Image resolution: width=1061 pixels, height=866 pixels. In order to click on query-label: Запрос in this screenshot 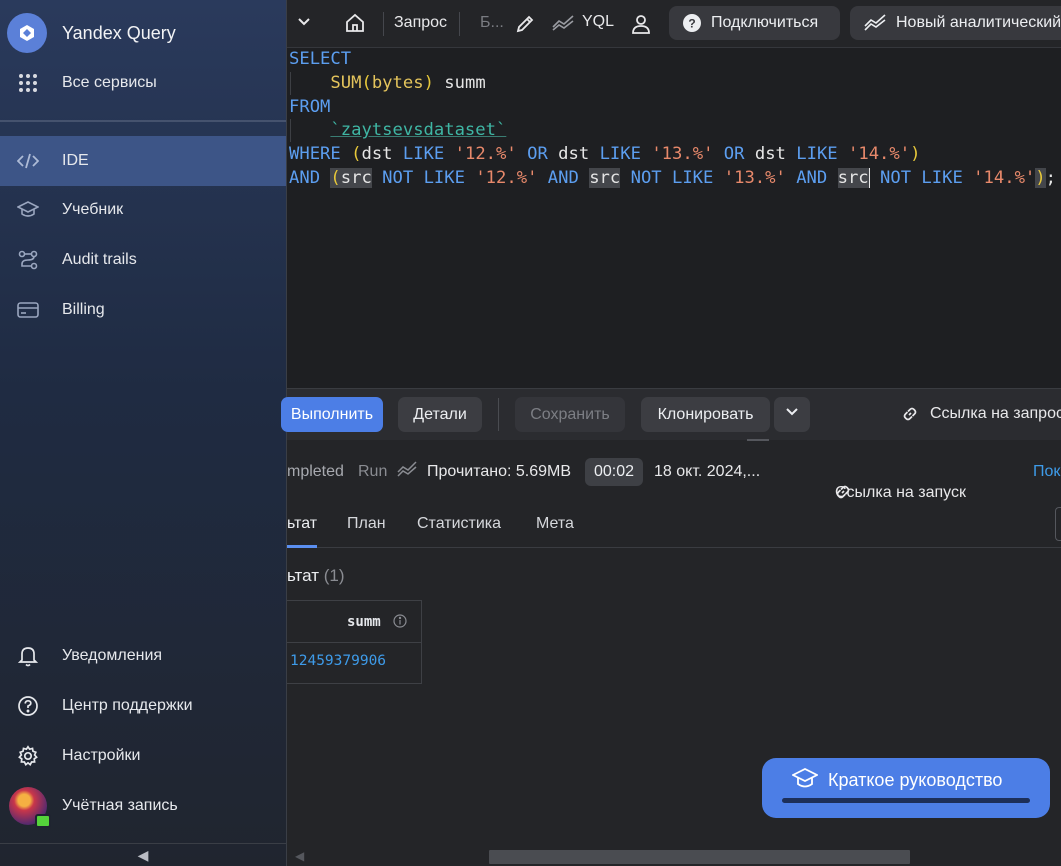, I will do `click(421, 22)`.